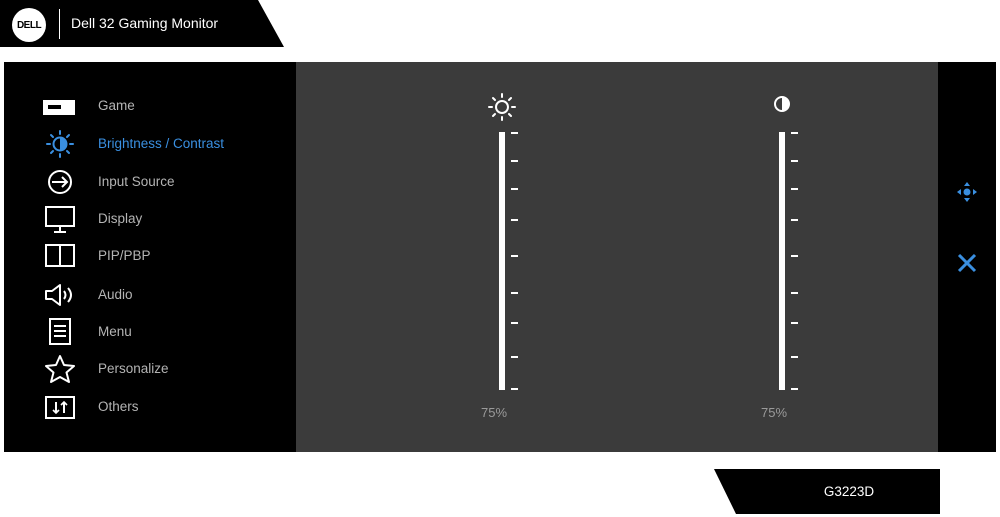  Describe the element at coordinates (165, 332) in the screenshot. I see `menu-item-menu: Menu` at that location.